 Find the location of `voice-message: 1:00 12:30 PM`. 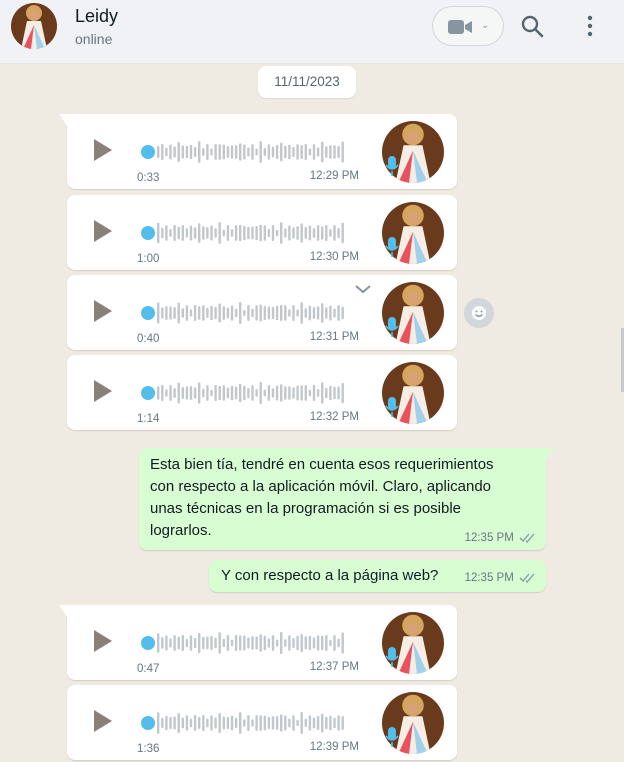

voice-message: 1:00 12:30 PM is located at coordinates (262, 232).